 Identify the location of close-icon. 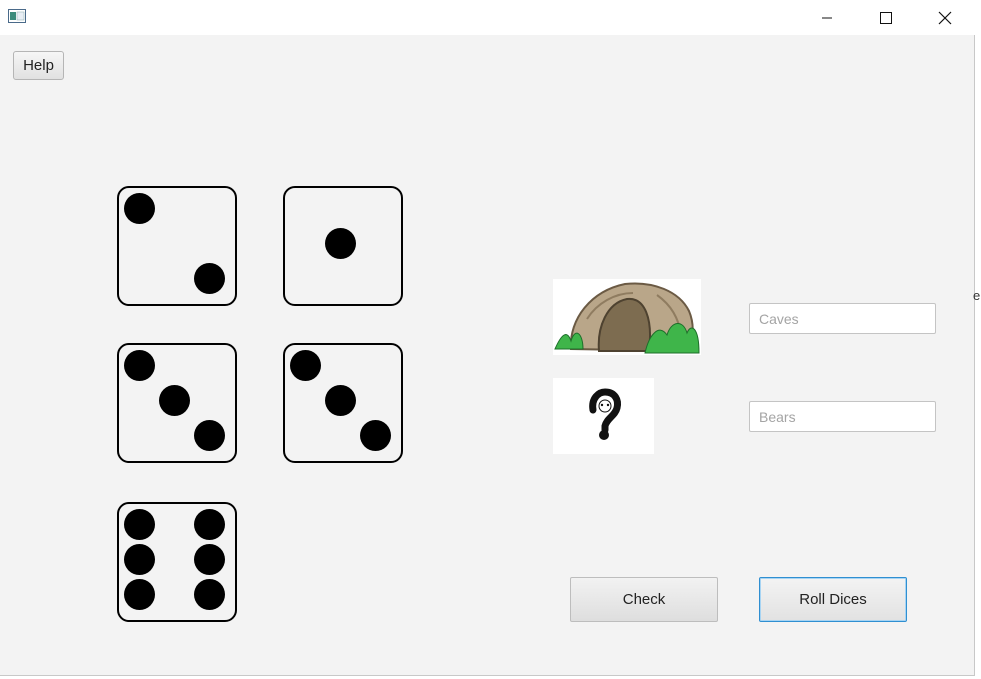
(945, 17).